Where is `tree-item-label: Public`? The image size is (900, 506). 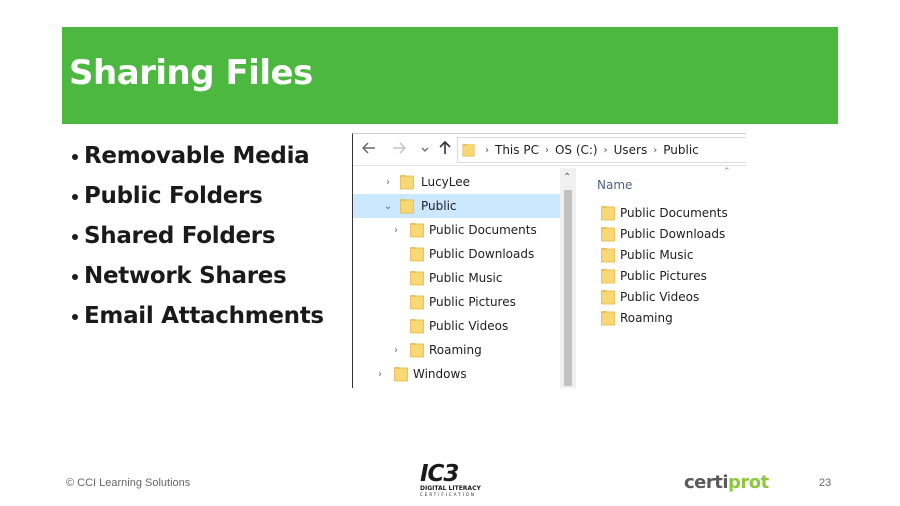
tree-item-label: Public is located at coordinates (439, 206).